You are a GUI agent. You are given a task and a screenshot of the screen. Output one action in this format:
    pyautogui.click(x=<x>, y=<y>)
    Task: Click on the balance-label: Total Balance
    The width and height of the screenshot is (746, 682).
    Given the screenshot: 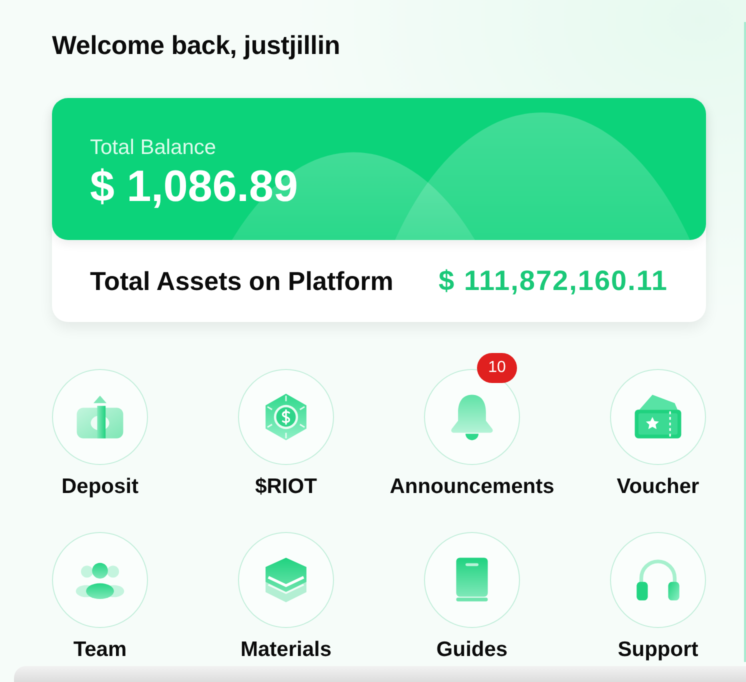 What is the action you would take?
    pyautogui.click(x=153, y=148)
    